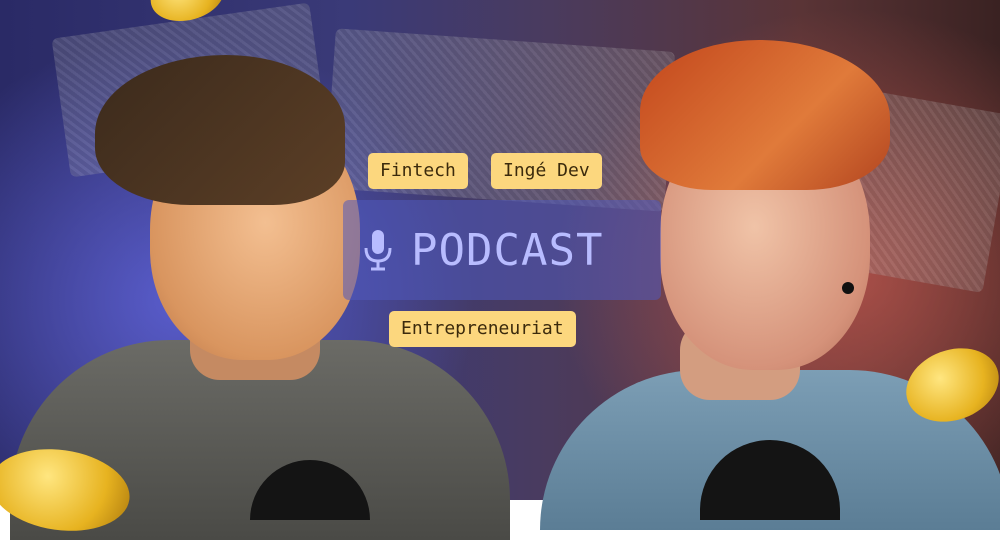 This screenshot has height=540, width=1000. I want to click on tag-entrepreneuriat: Entrepreneuriat, so click(482, 329).